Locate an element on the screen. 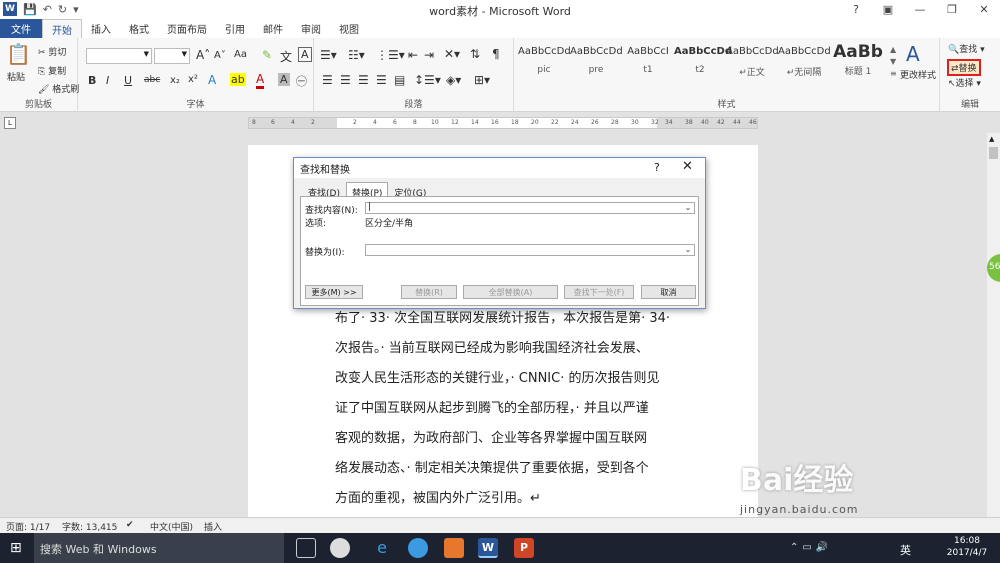 This screenshot has width=1000, height=563. find-button: 🔍查找 ▾ is located at coordinates (966, 48).